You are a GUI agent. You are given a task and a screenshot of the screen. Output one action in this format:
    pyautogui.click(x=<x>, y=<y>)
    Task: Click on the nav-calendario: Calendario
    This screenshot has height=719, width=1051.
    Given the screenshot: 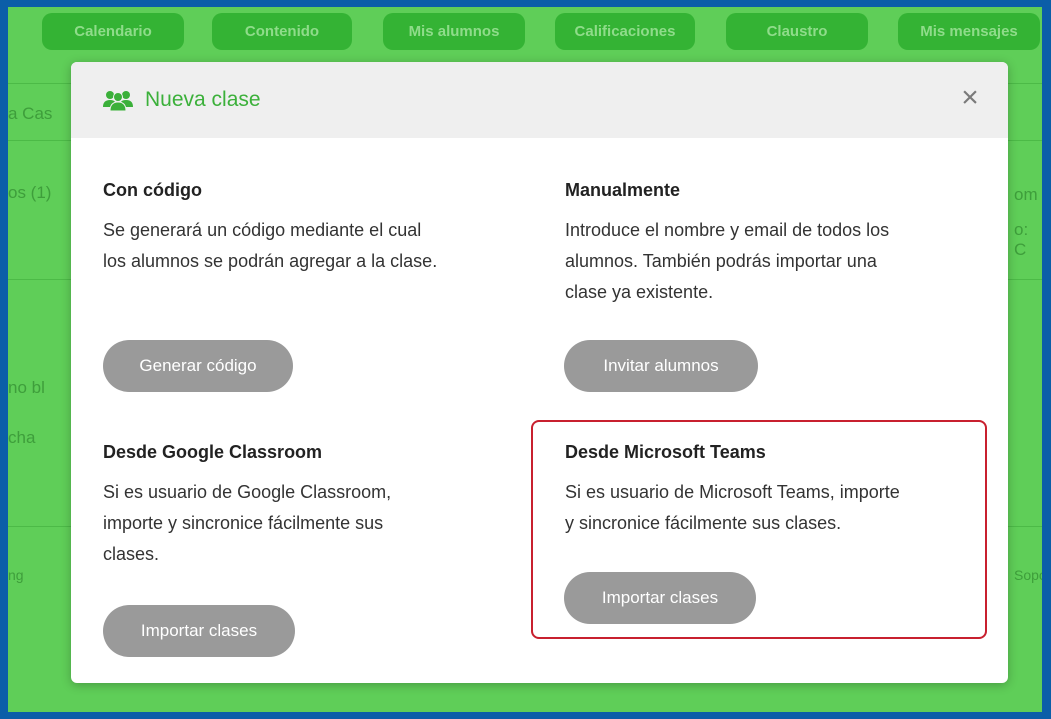 What is the action you would take?
    pyautogui.click(x=113, y=31)
    